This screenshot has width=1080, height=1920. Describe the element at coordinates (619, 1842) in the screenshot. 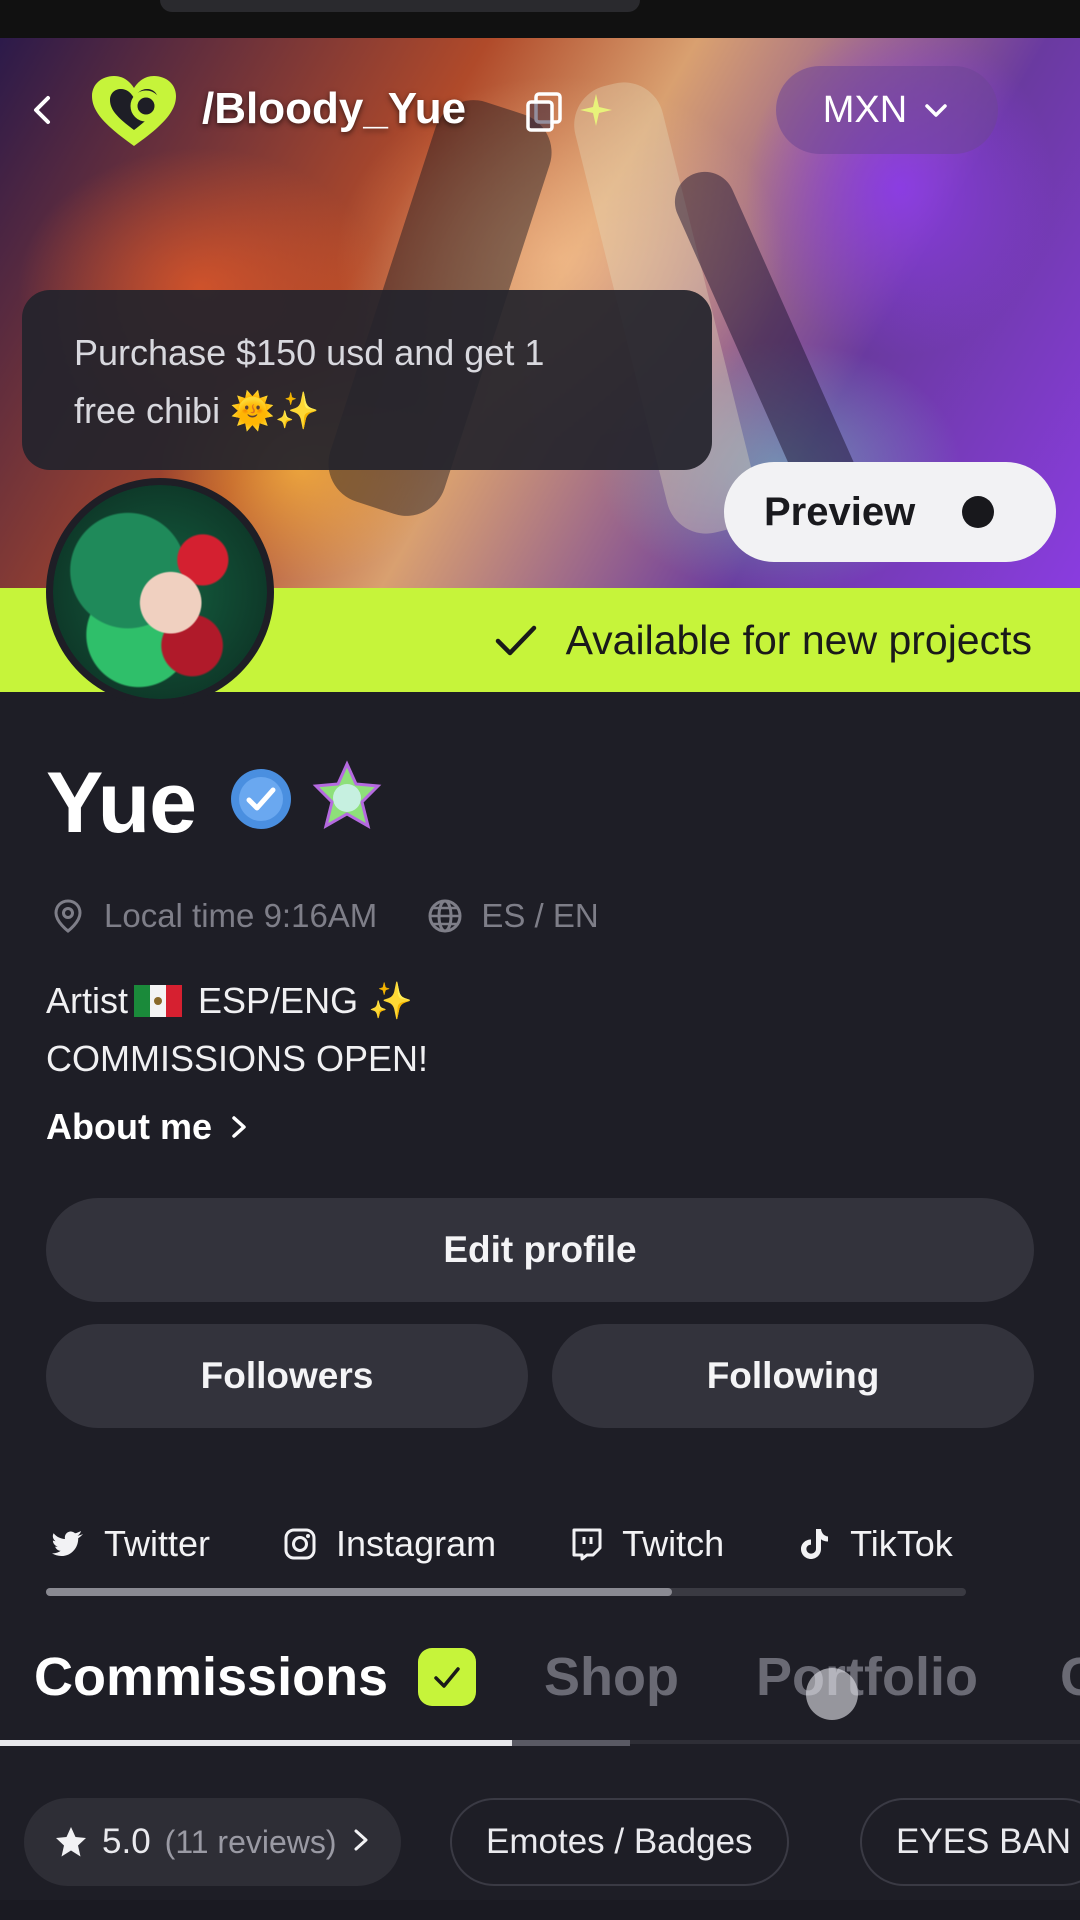

I see `category-chip-emotes: Emotes / Badges` at that location.